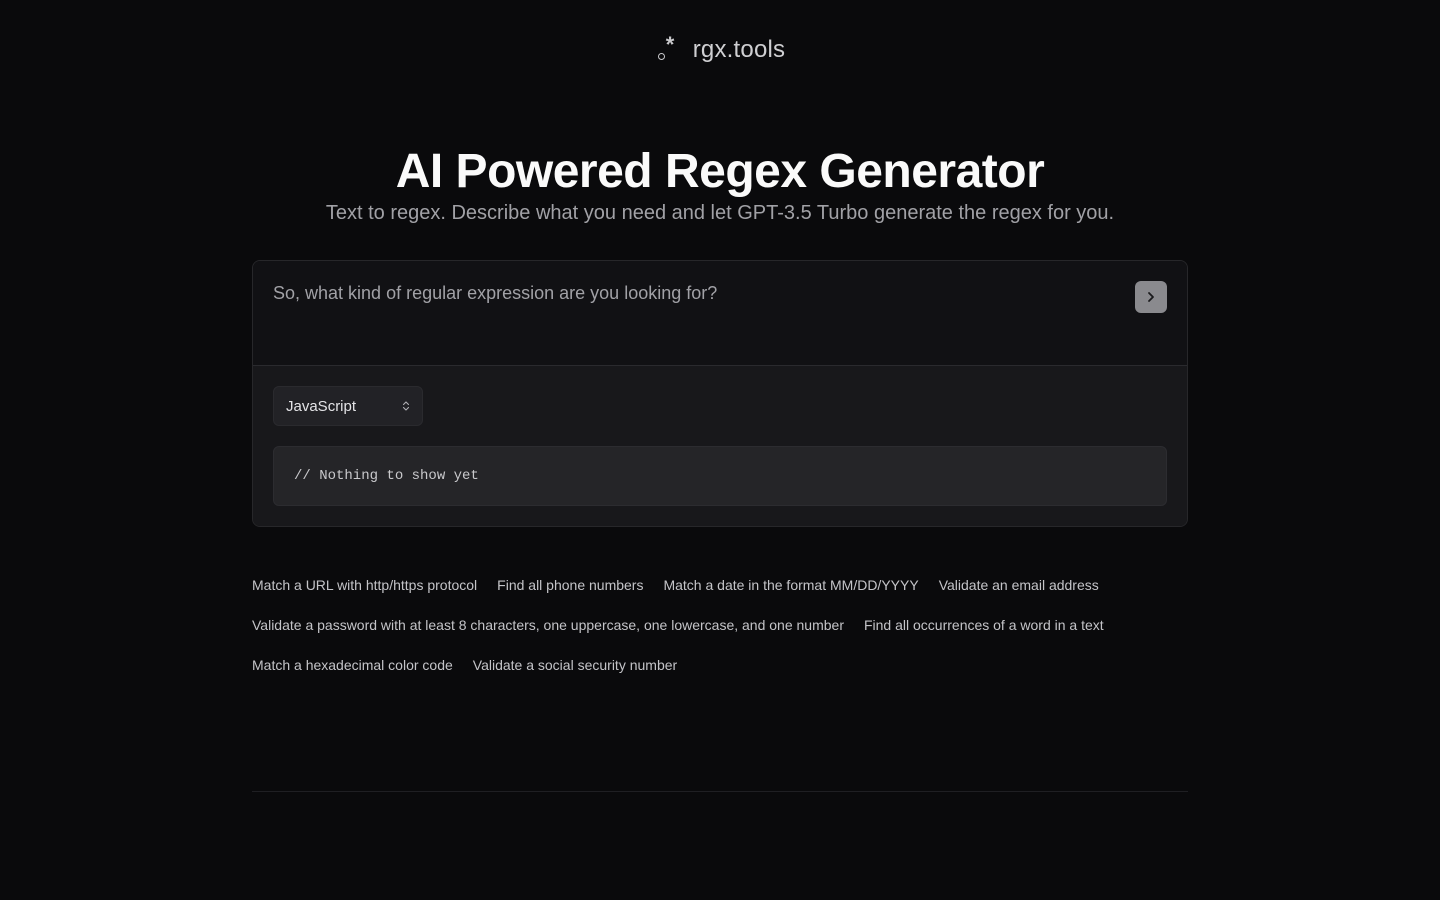  Describe the element at coordinates (570, 585) in the screenshot. I see `example-prompt: Find all phone numbers` at that location.